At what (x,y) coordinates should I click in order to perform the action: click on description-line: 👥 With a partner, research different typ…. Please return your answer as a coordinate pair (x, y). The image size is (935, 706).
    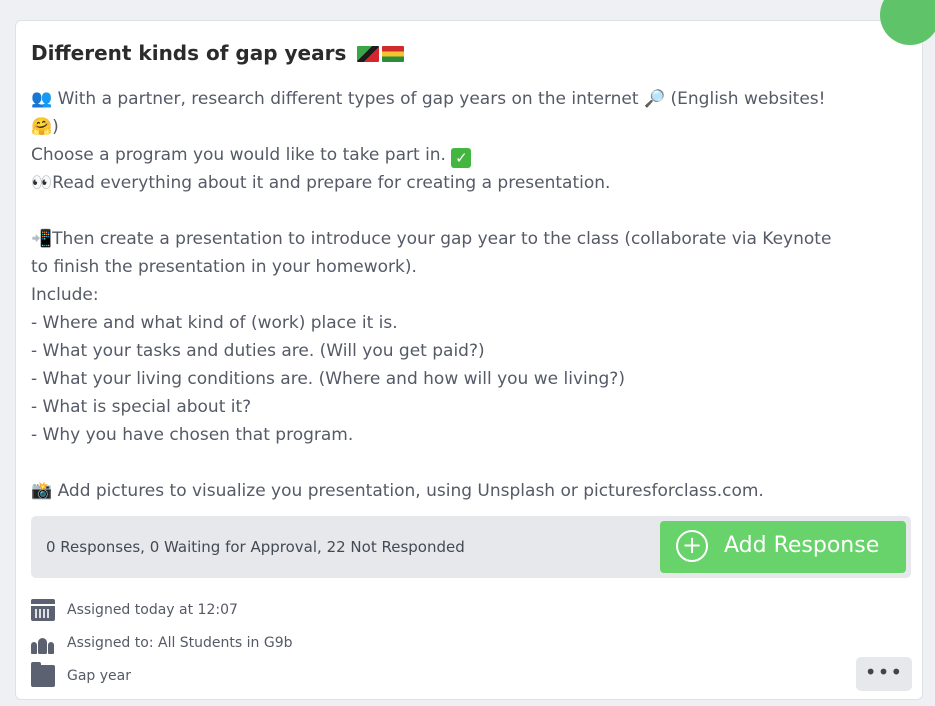
    Looking at the image, I should click on (428, 99).